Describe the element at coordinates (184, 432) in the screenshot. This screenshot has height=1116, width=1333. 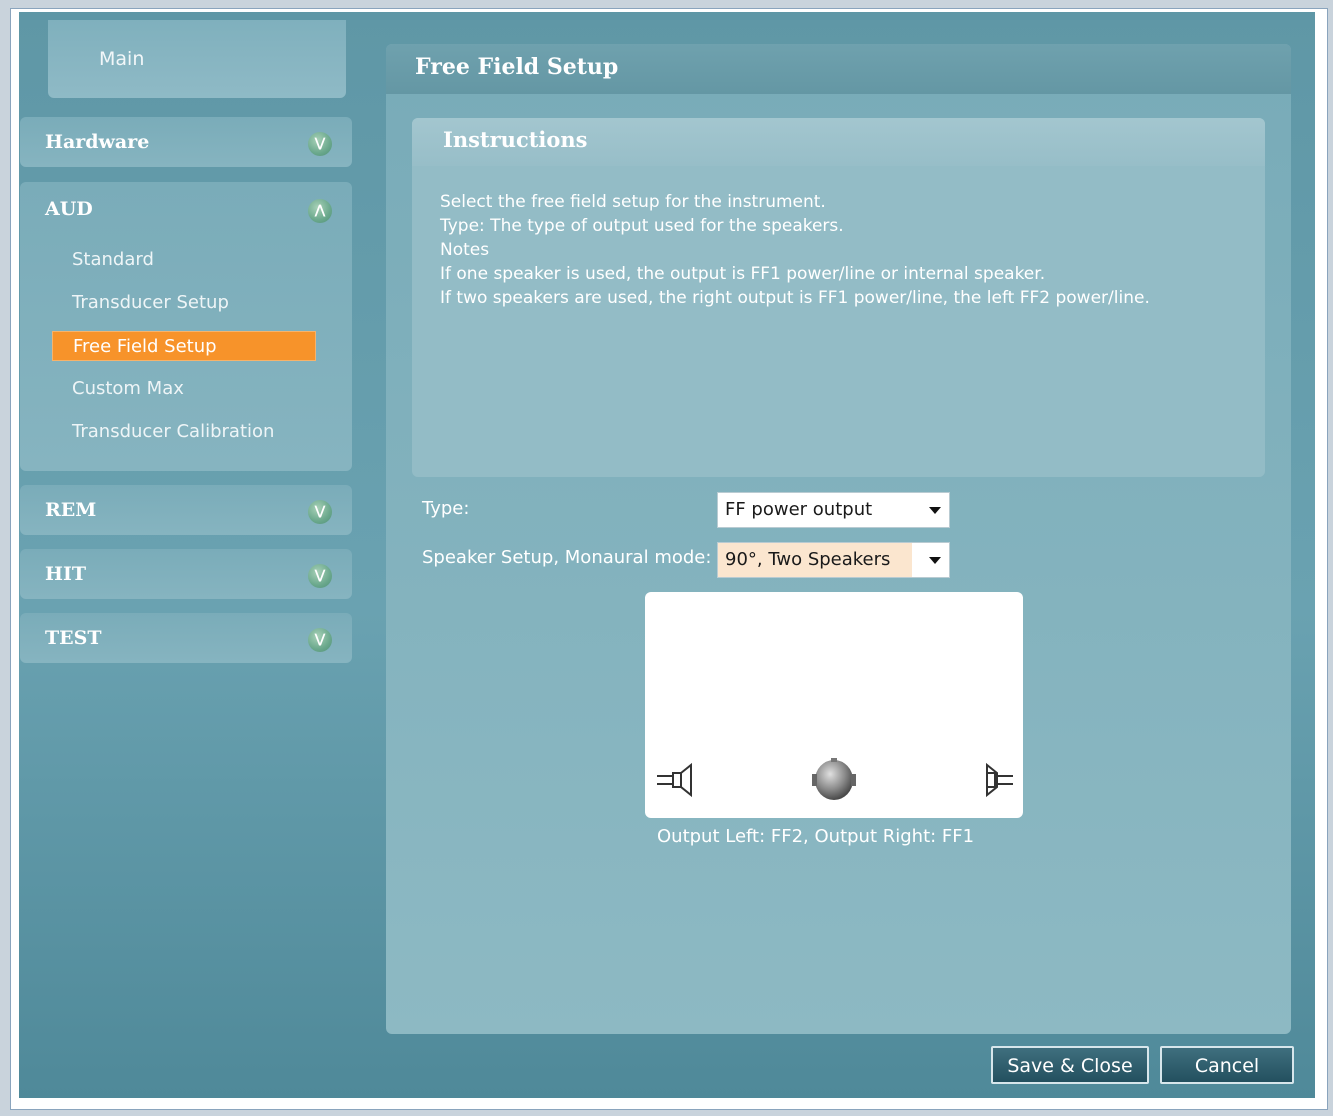
I see `nav-item-transducer-calibration: Transducer Calibration` at that location.